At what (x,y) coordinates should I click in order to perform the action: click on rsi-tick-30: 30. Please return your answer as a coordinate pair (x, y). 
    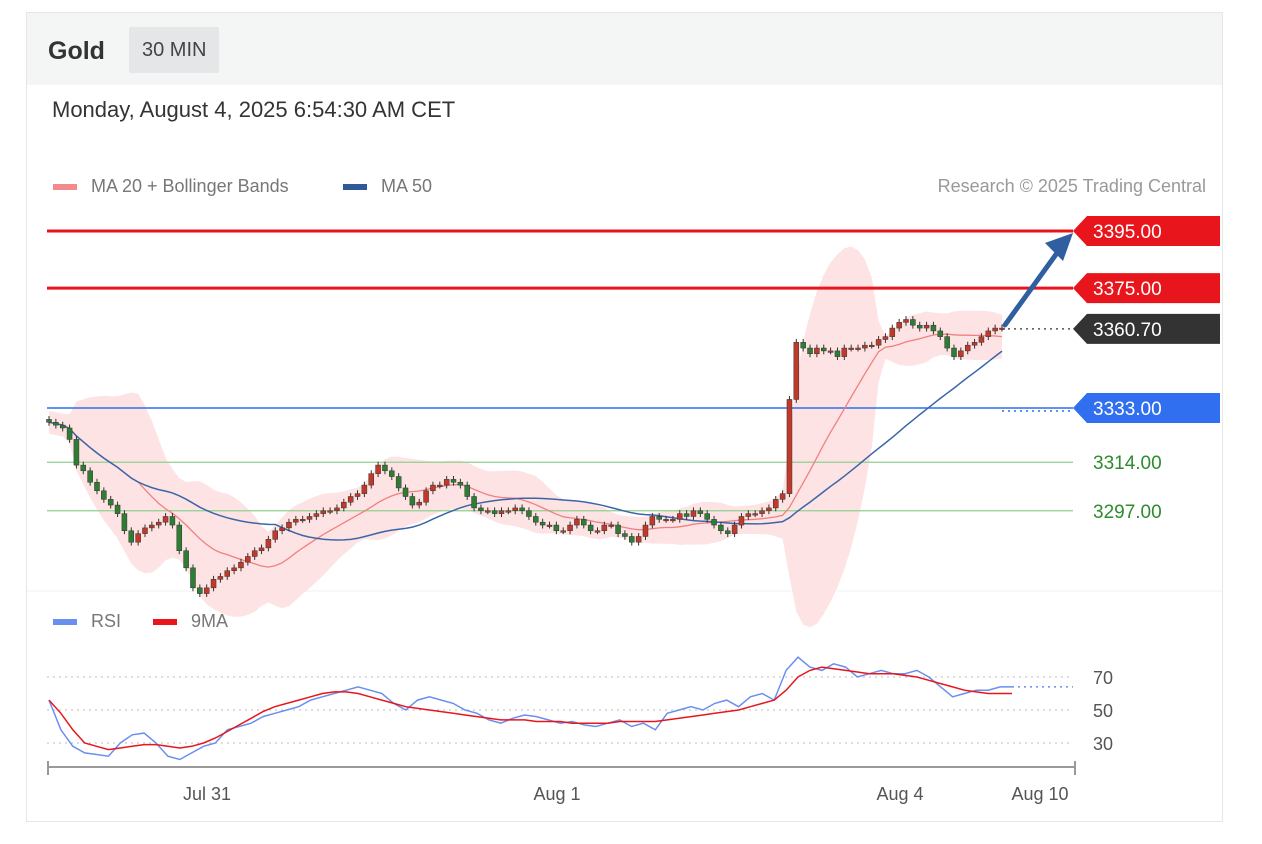
    Looking at the image, I should click on (1103, 744).